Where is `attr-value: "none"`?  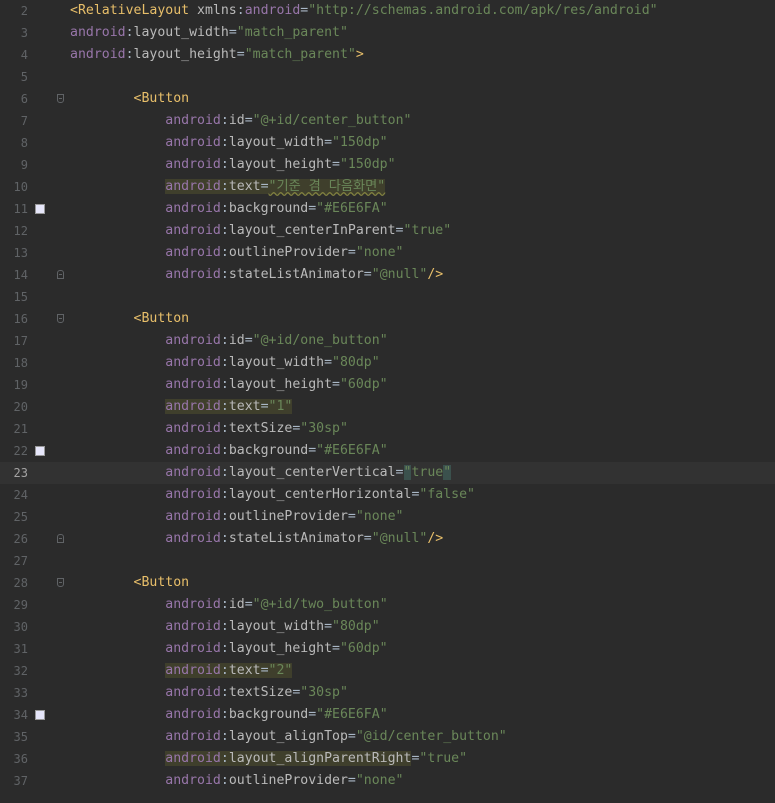
attr-value: "none" is located at coordinates (379, 780).